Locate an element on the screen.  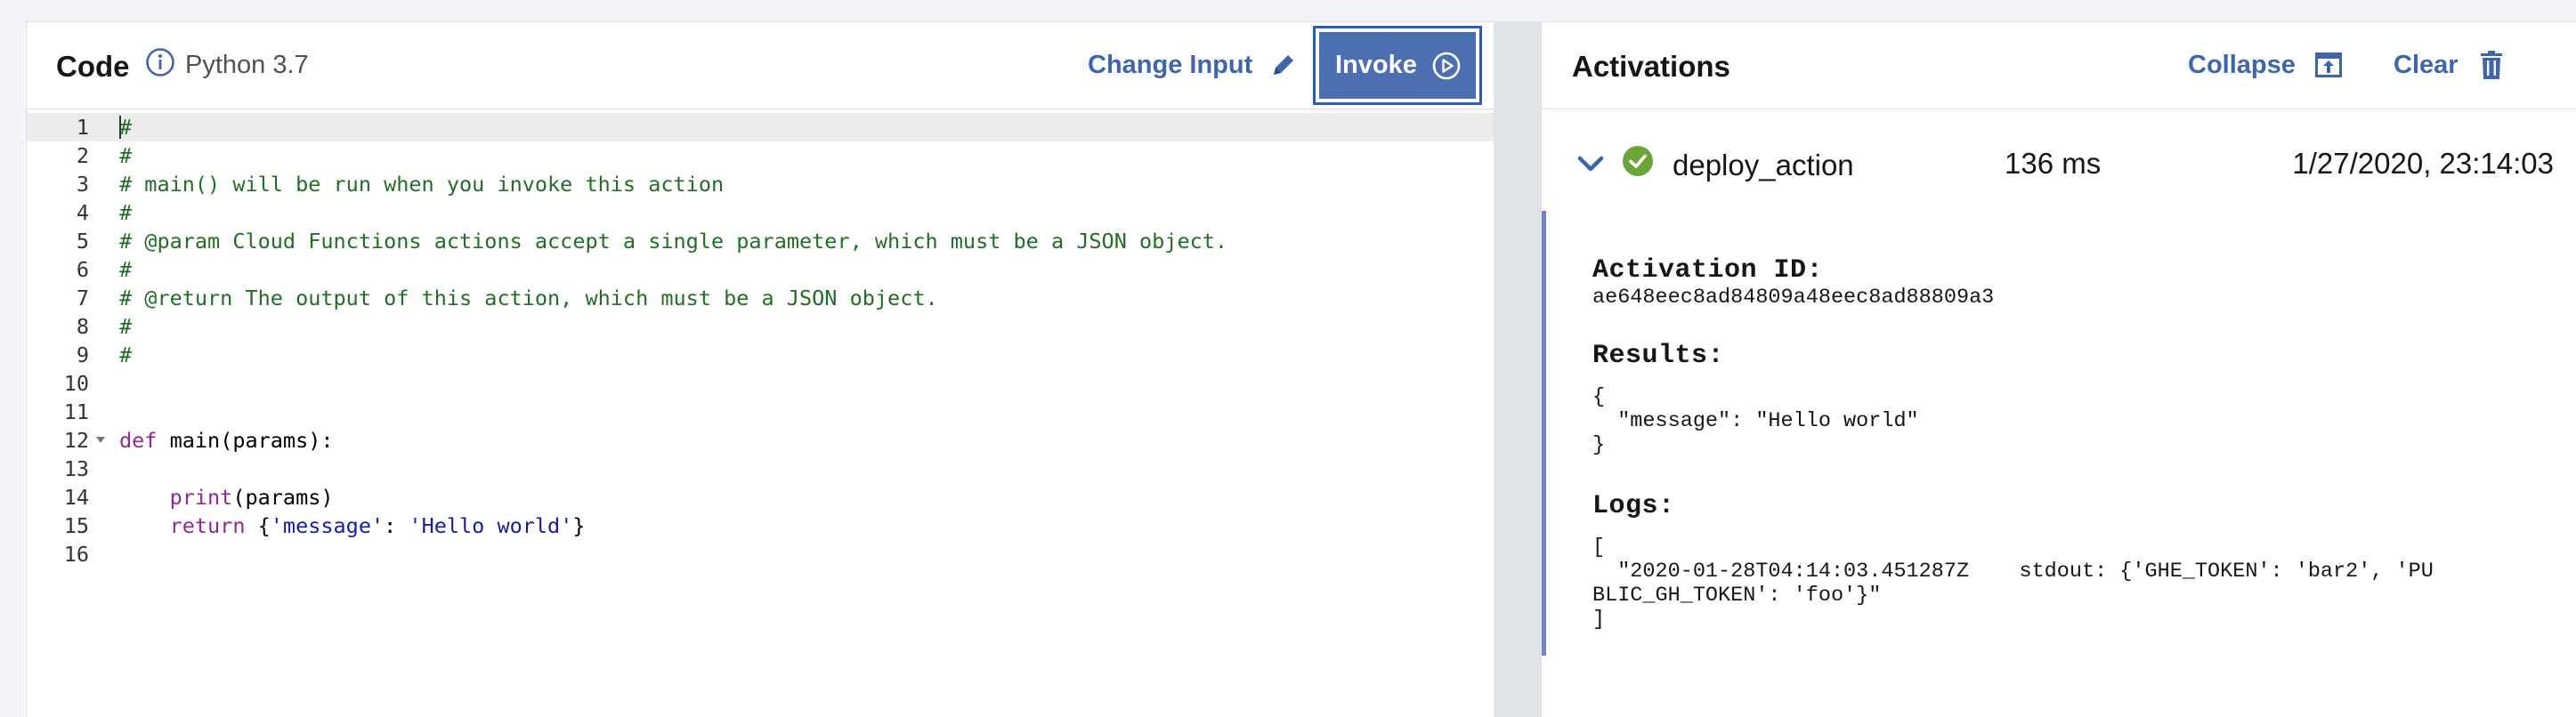
info-icon is located at coordinates (160, 62).